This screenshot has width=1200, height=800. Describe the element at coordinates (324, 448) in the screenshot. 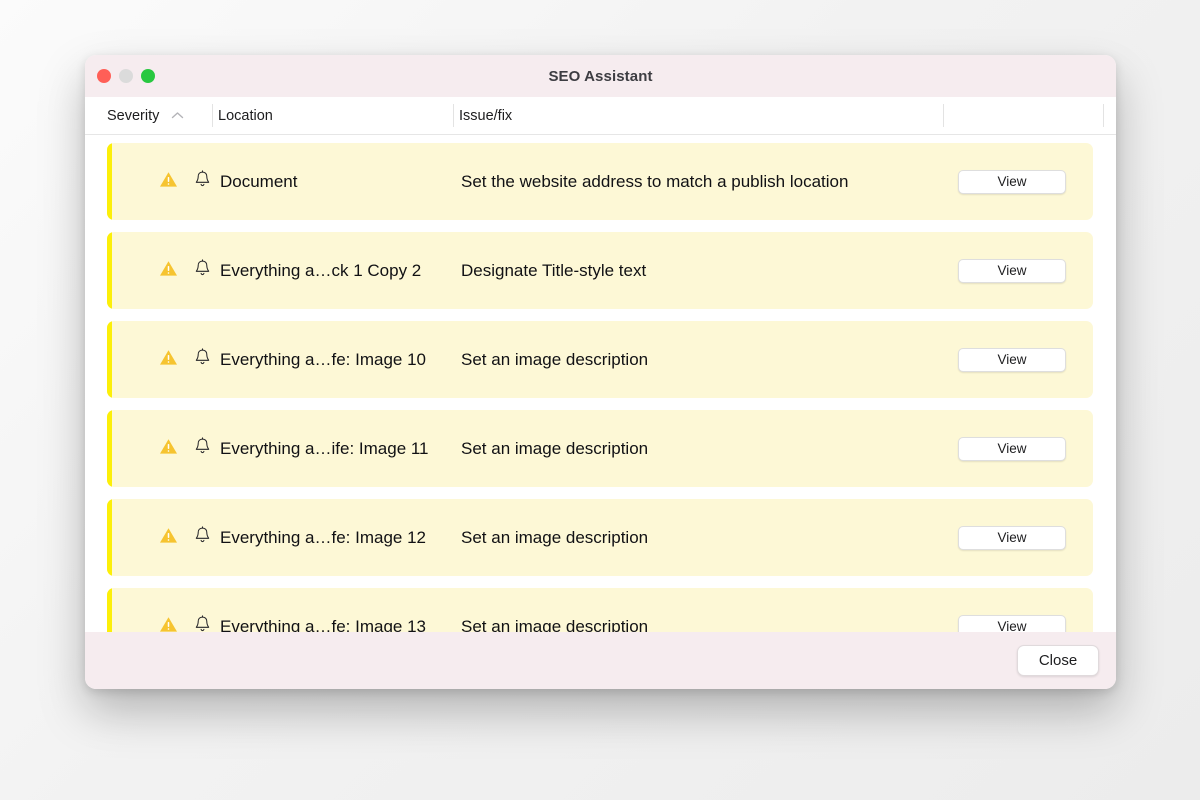

I see `location-cell: Everything a…ife: Image 11` at that location.